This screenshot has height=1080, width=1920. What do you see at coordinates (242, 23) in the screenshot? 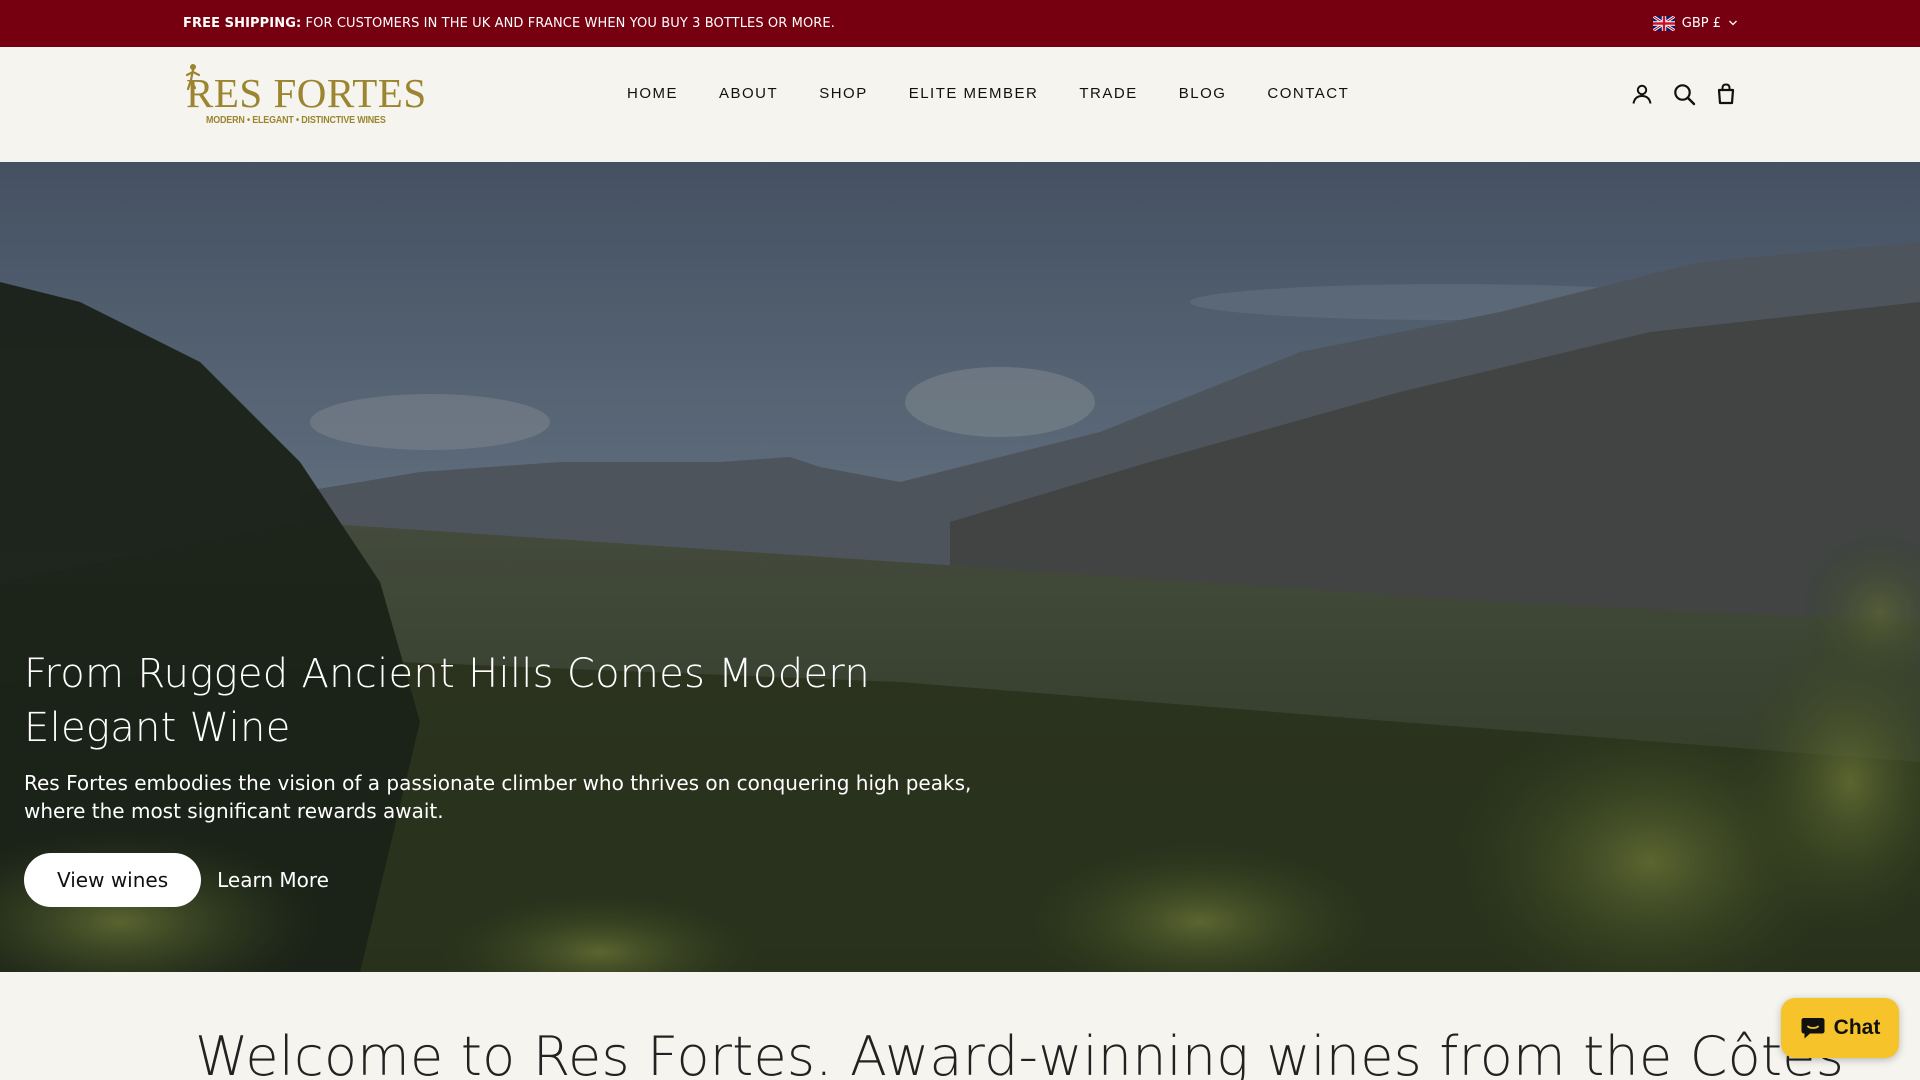
I see `announcement-label: FREE SHIPPING:` at bounding box center [242, 23].